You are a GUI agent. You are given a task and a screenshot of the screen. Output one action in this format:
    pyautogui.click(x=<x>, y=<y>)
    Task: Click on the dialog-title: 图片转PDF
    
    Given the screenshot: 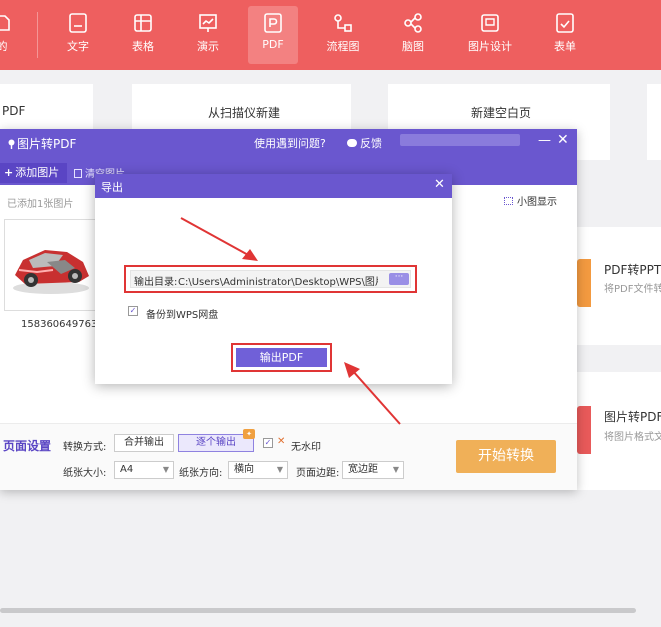 What is the action you would take?
    pyautogui.click(x=42, y=143)
    